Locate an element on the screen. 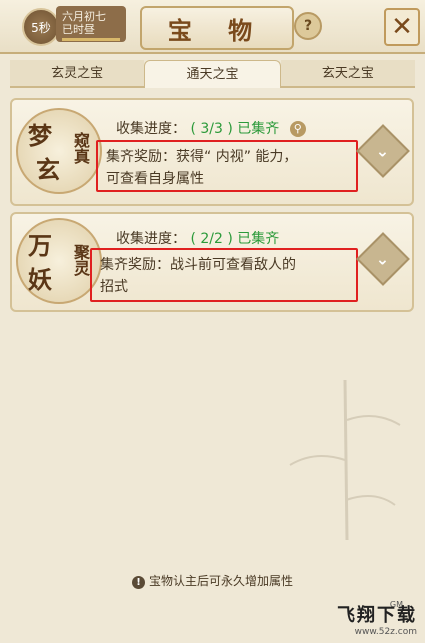 The height and width of the screenshot is (643, 425). footer-note-text: 宝物认主后可永久增加属性 is located at coordinates (220, 581).